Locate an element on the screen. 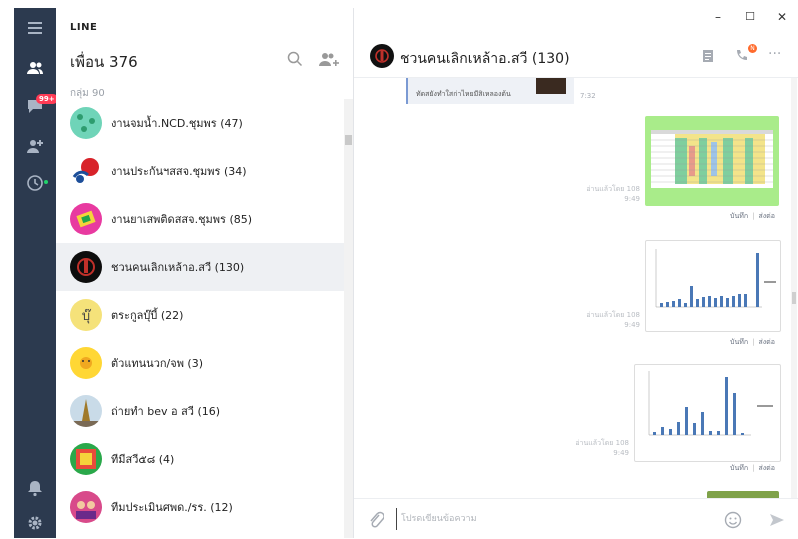 The image size is (798, 539). list-item-name: ตัวแทนนวก/จพ (3) is located at coordinates (157, 363).